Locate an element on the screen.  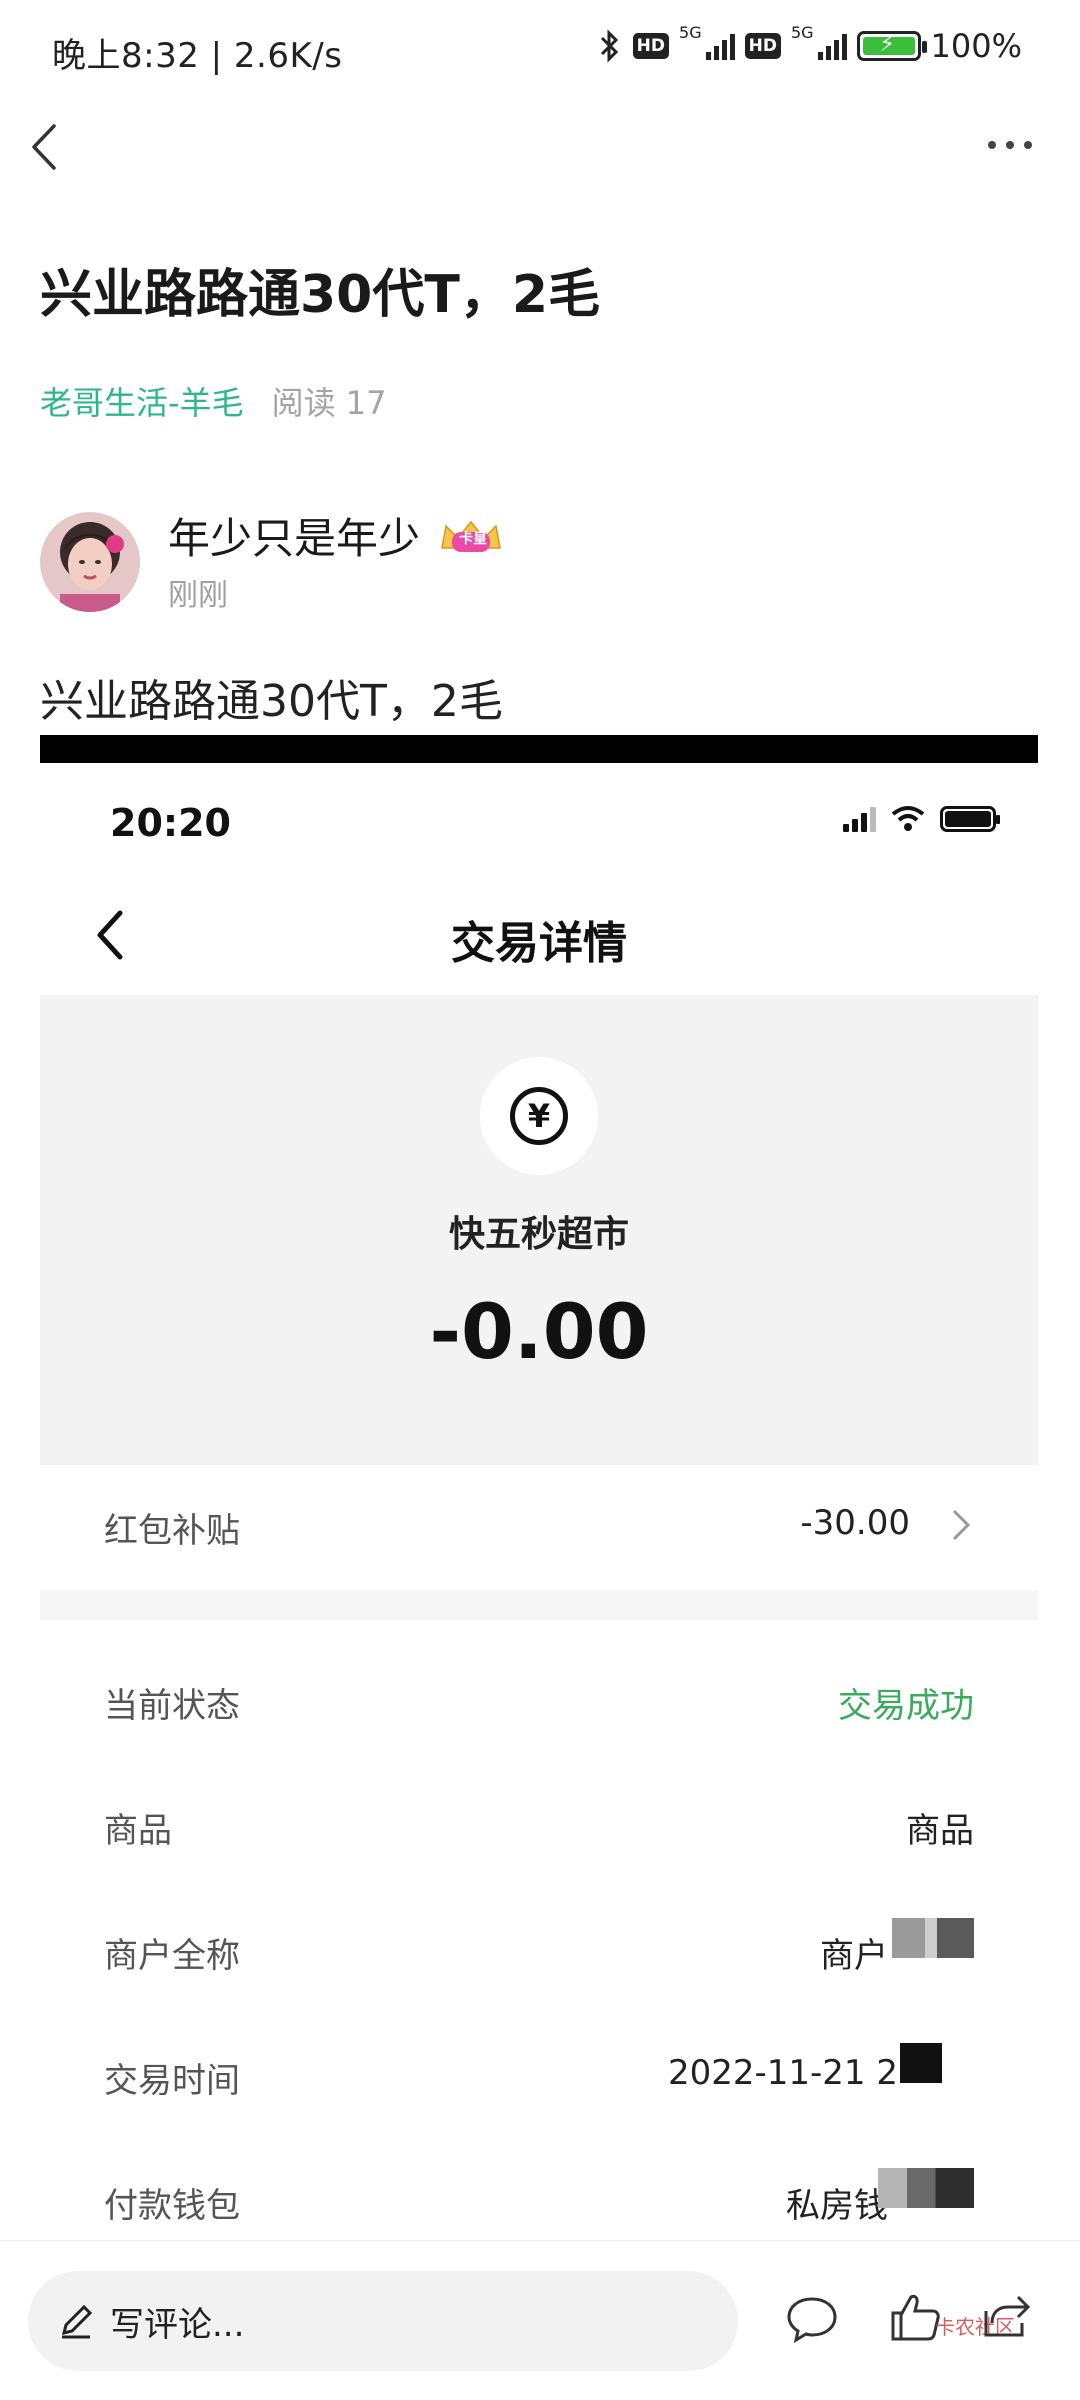
section-divider is located at coordinates (539, 1605).